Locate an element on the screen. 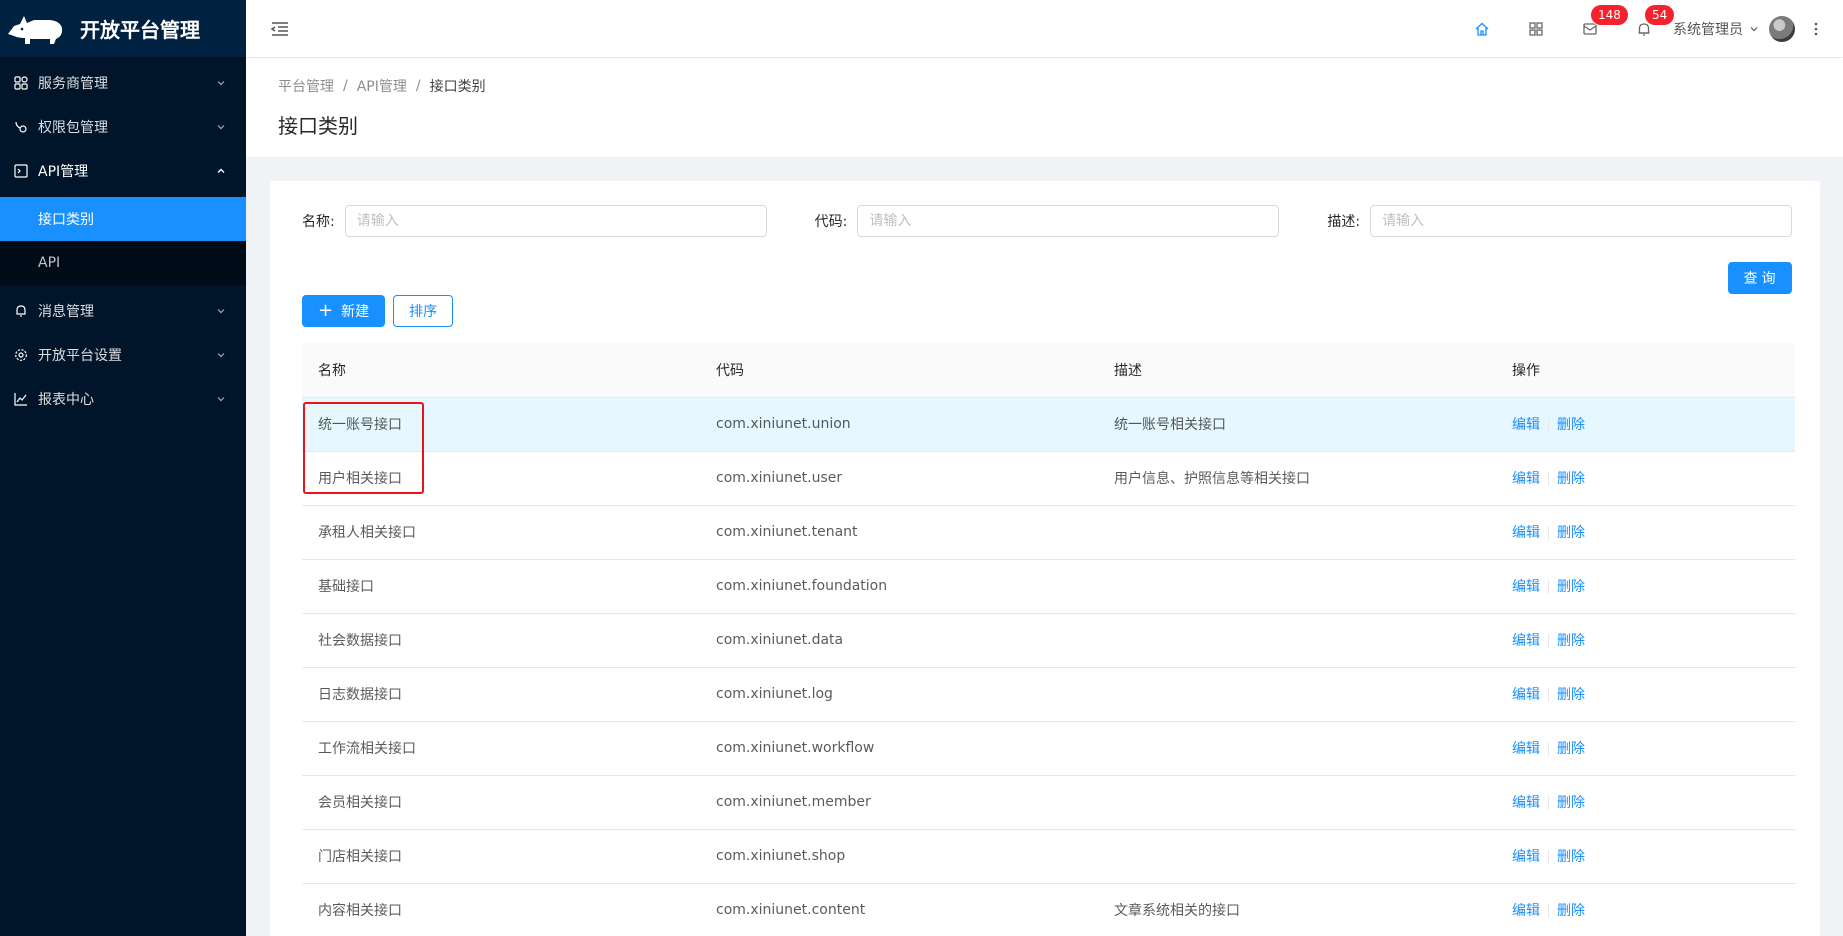 The image size is (1843, 936). menu-item-api-management: API管理 is located at coordinates (123, 171).